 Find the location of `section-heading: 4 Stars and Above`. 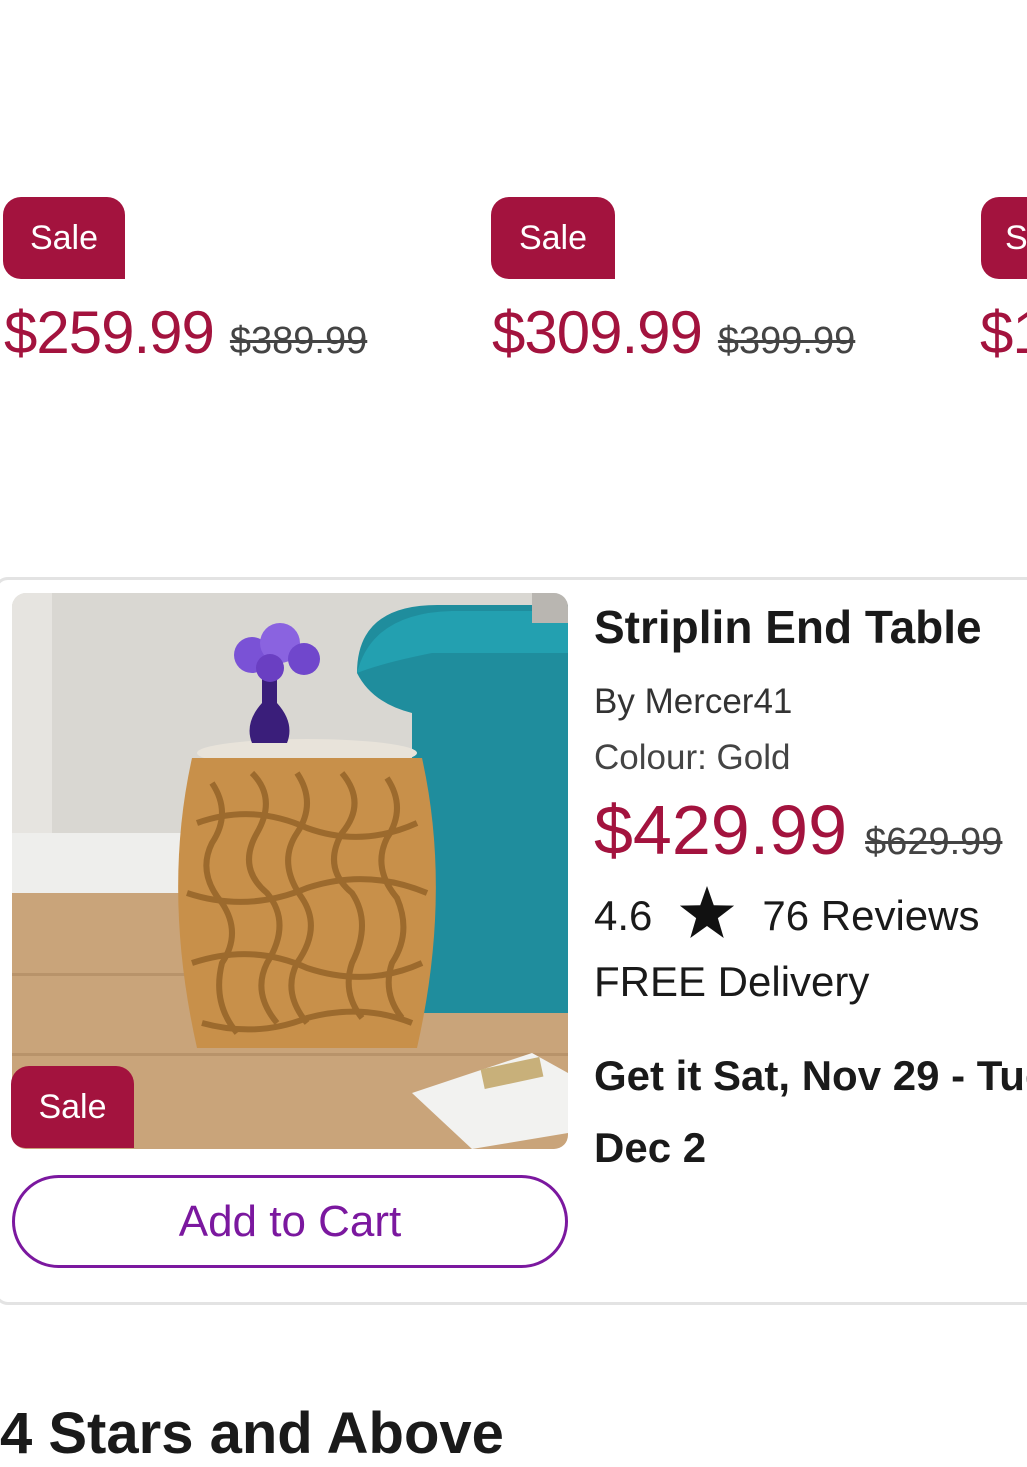

section-heading: 4 Stars and Above is located at coordinates (252, 1433).